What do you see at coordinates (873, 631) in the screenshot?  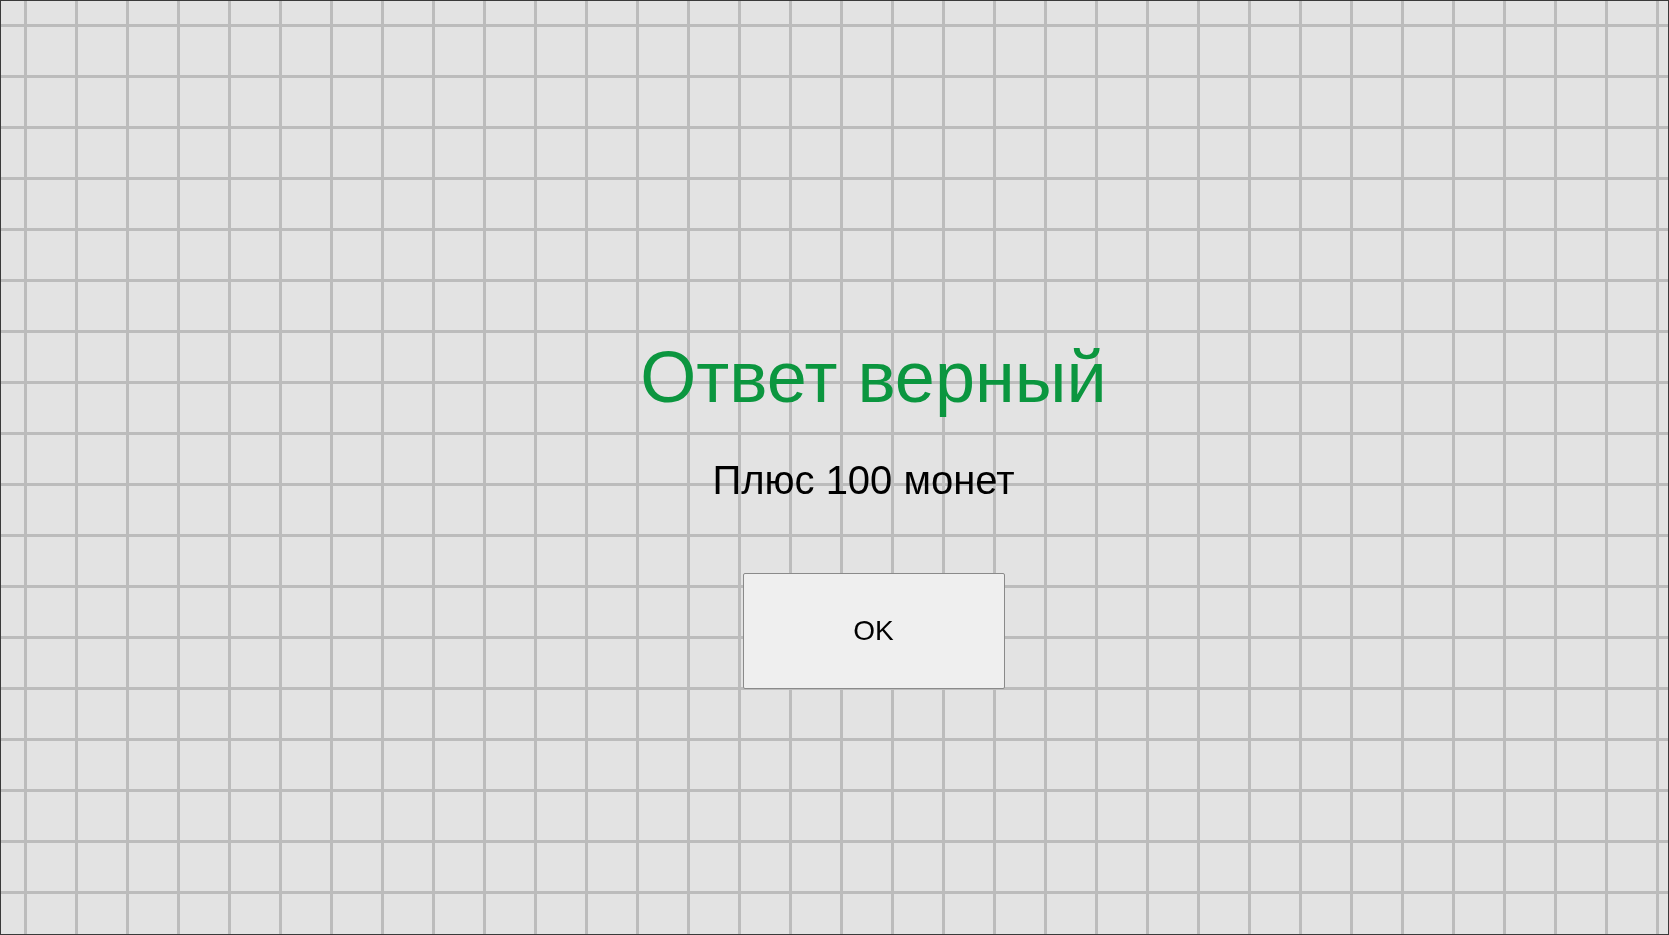 I see `ok-button: OK` at bounding box center [873, 631].